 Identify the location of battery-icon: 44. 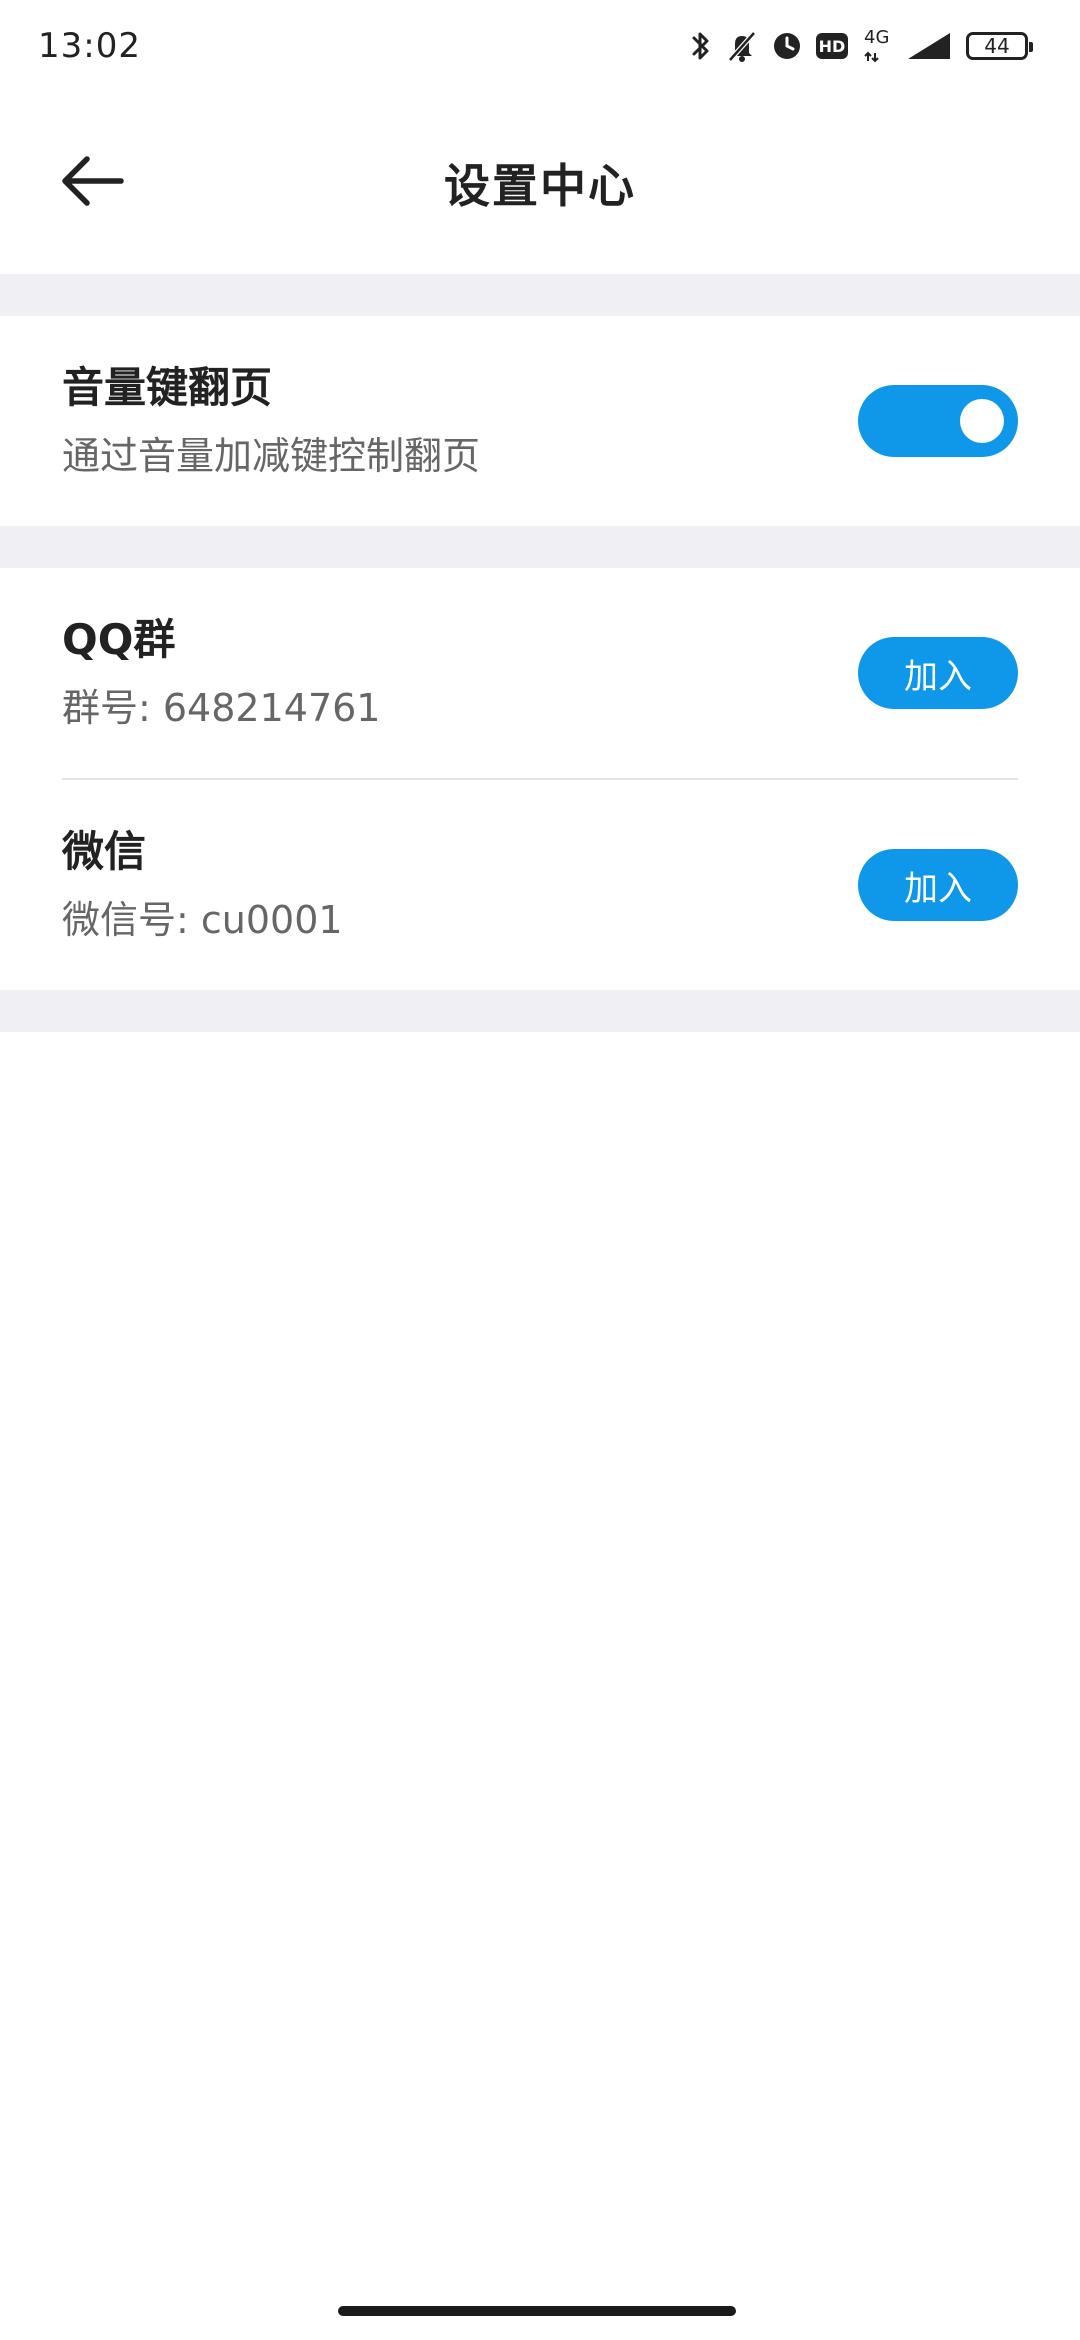
(999, 46).